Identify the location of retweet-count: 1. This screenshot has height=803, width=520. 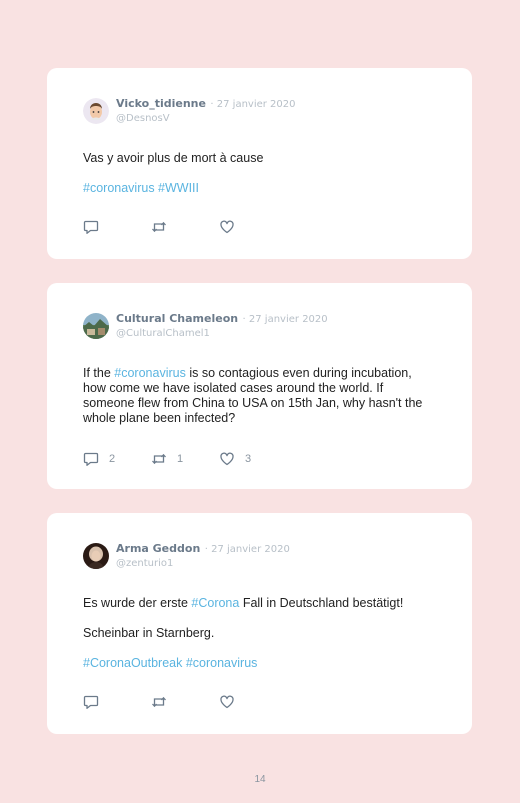
(180, 459).